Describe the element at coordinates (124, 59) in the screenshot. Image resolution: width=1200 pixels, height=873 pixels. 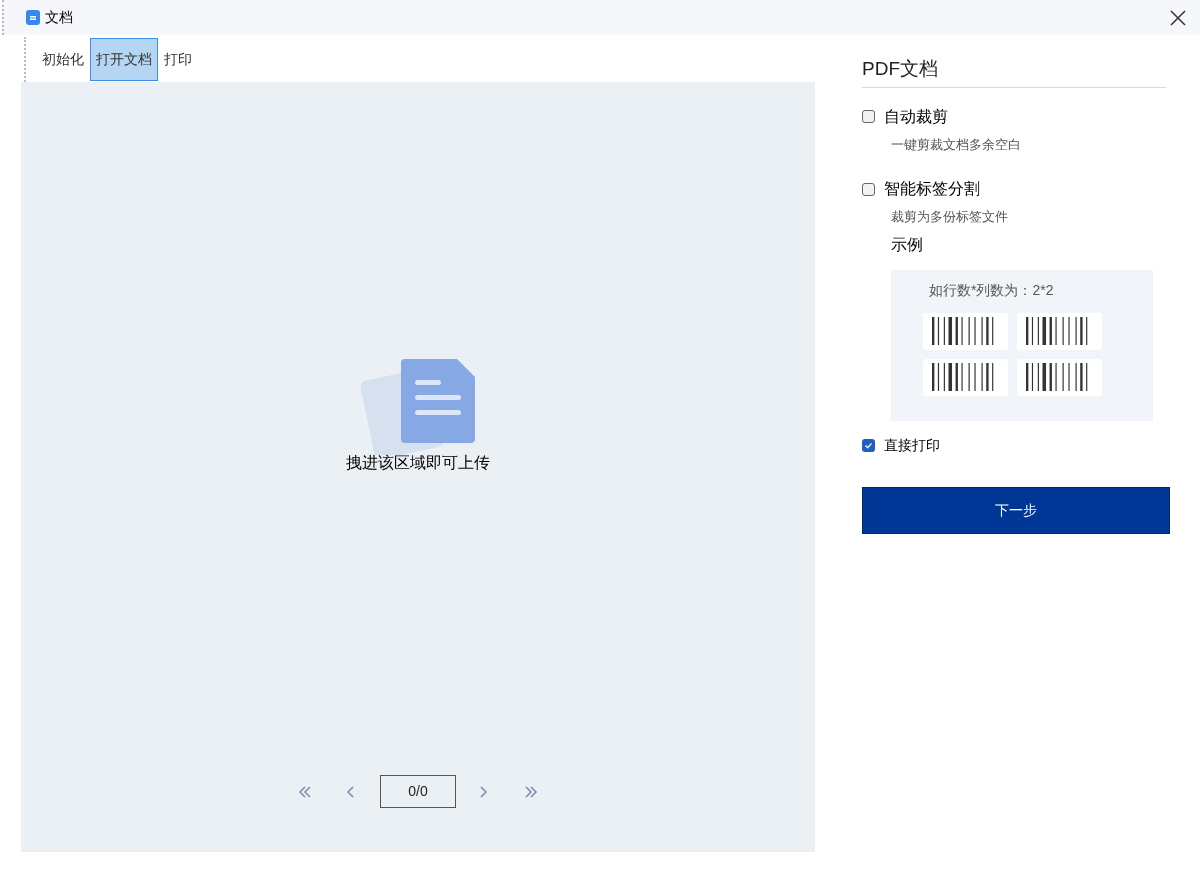
I see `tab: 打开文档` at that location.